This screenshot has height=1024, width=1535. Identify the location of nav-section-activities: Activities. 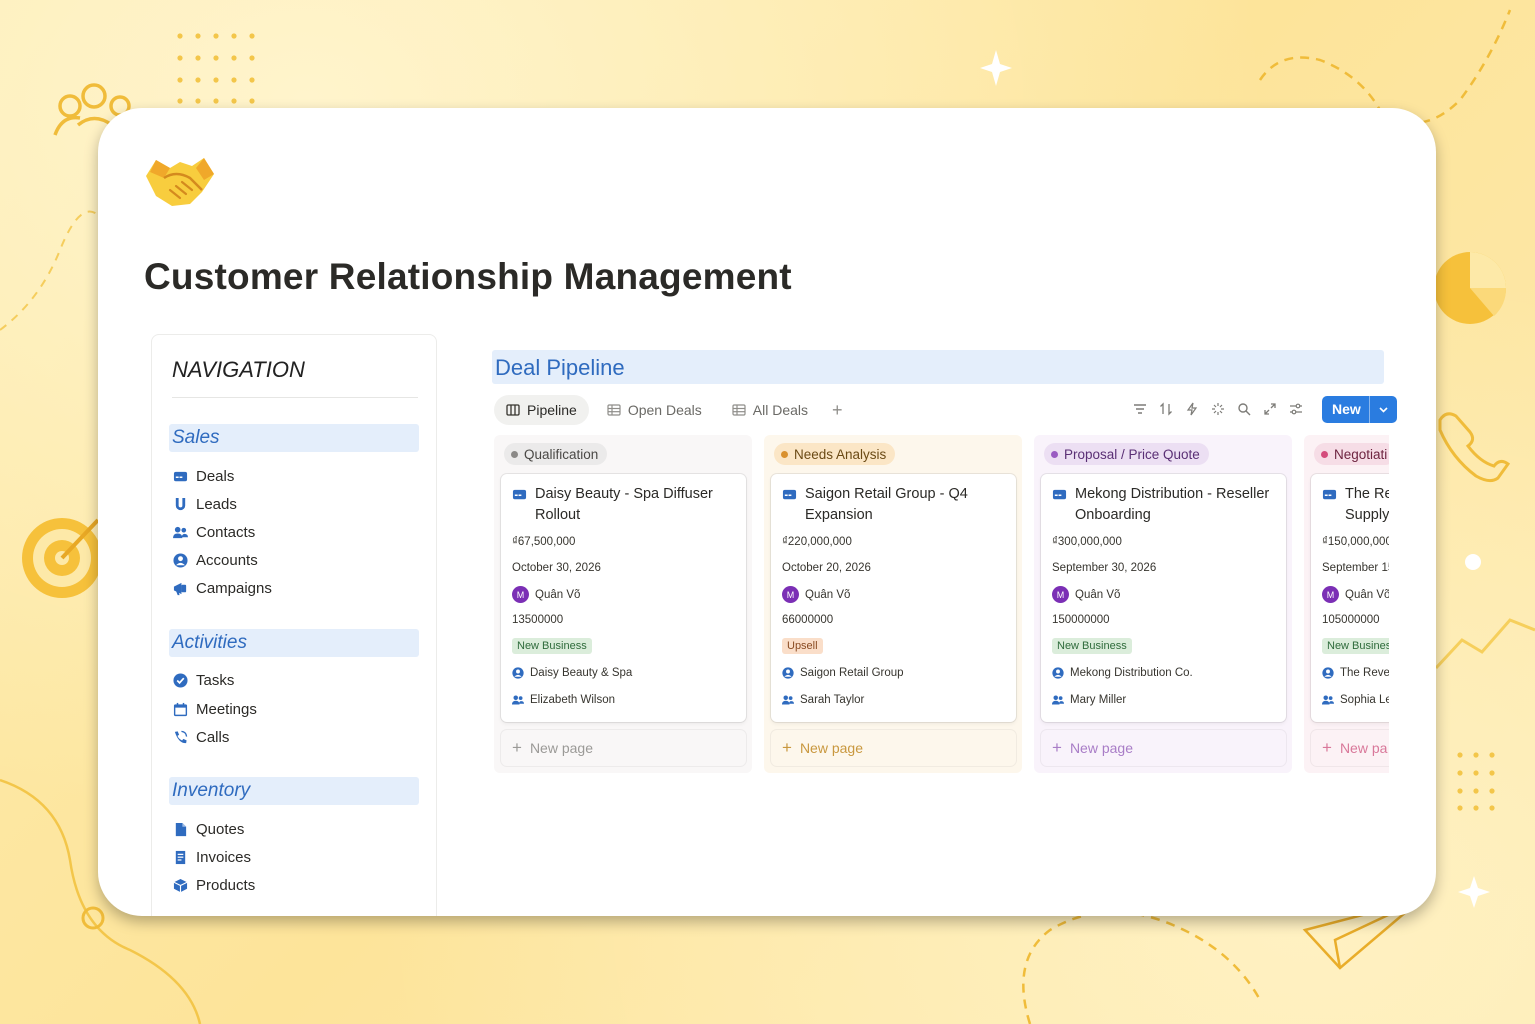
(294, 643).